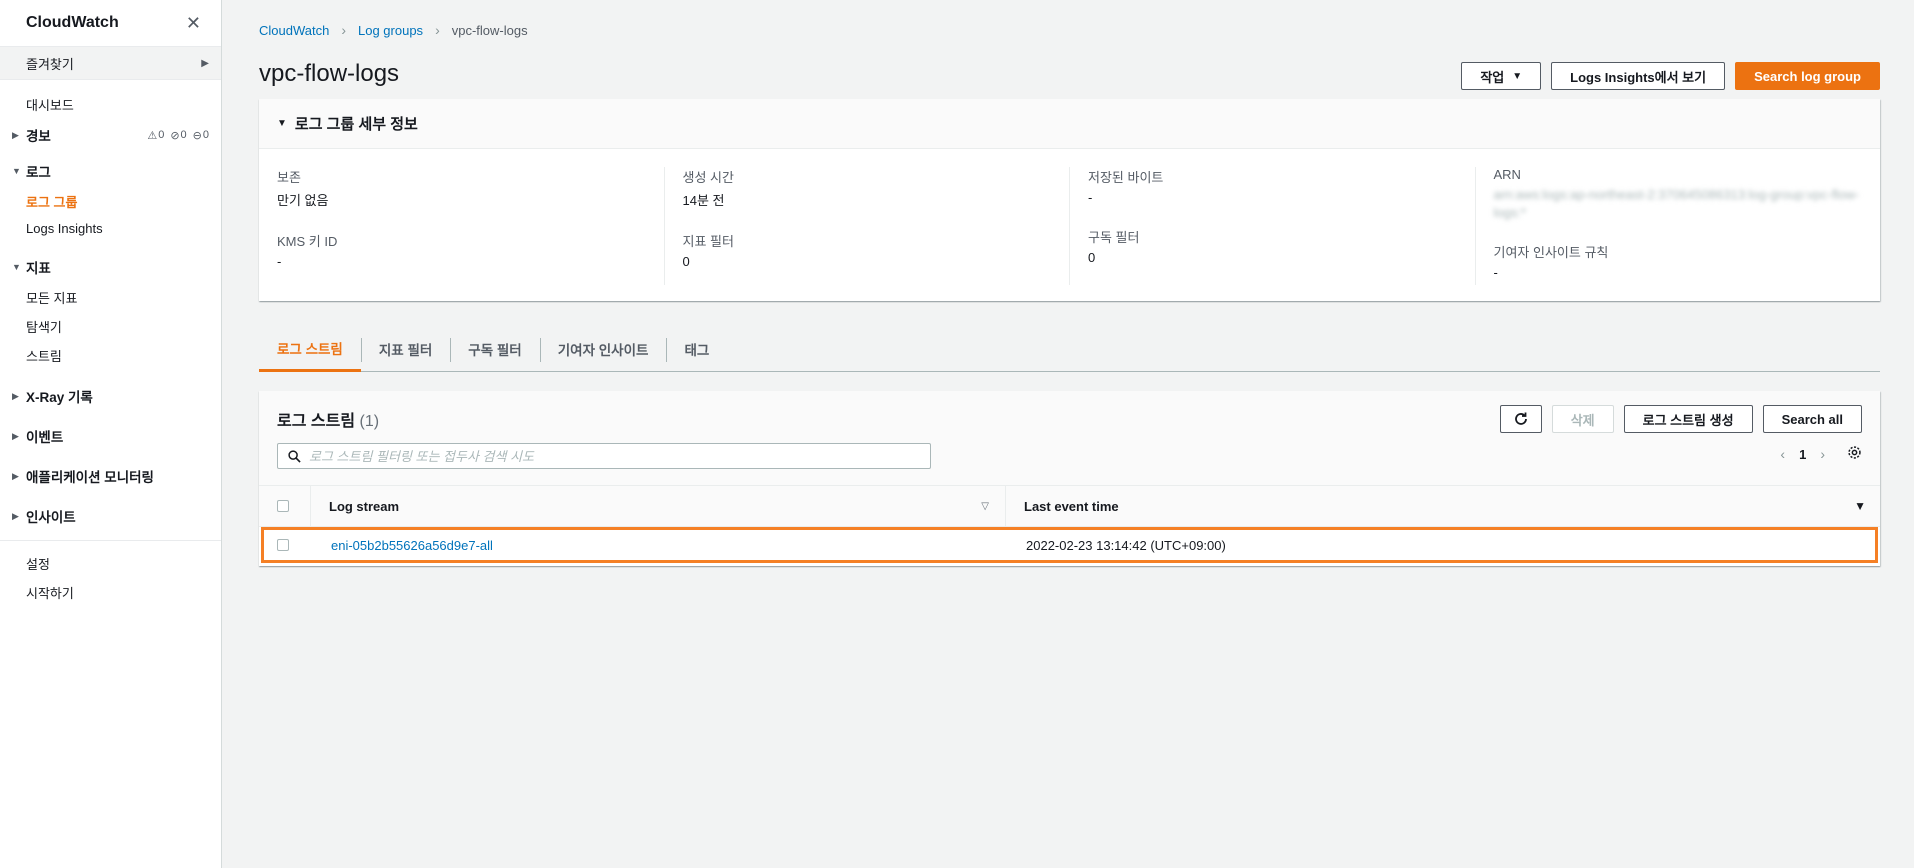 This screenshot has width=1914, height=868. What do you see at coordinates (461, 226) in the screenshot?
I see `details-column: 보존 만기 없음 KMS 키 ID -` at bounding box center [461, 226].